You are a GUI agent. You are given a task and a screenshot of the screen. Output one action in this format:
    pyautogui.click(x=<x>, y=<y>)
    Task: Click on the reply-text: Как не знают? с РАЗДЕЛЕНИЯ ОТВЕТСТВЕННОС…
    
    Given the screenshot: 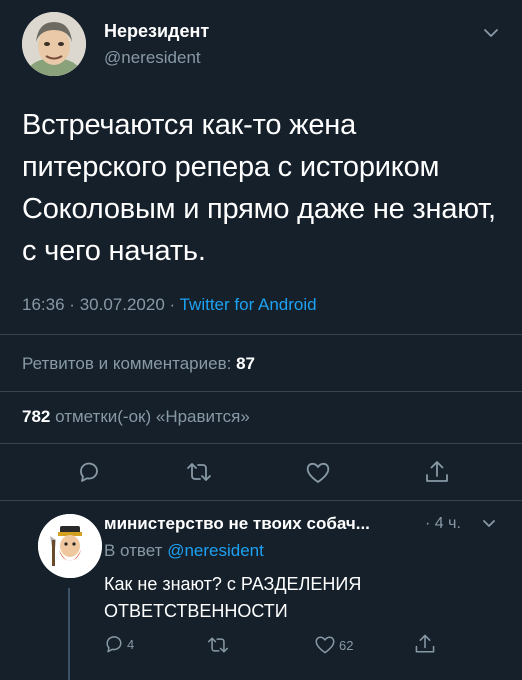 What is the action you would take?
    pyautogui.click(x=233, y=597)
    